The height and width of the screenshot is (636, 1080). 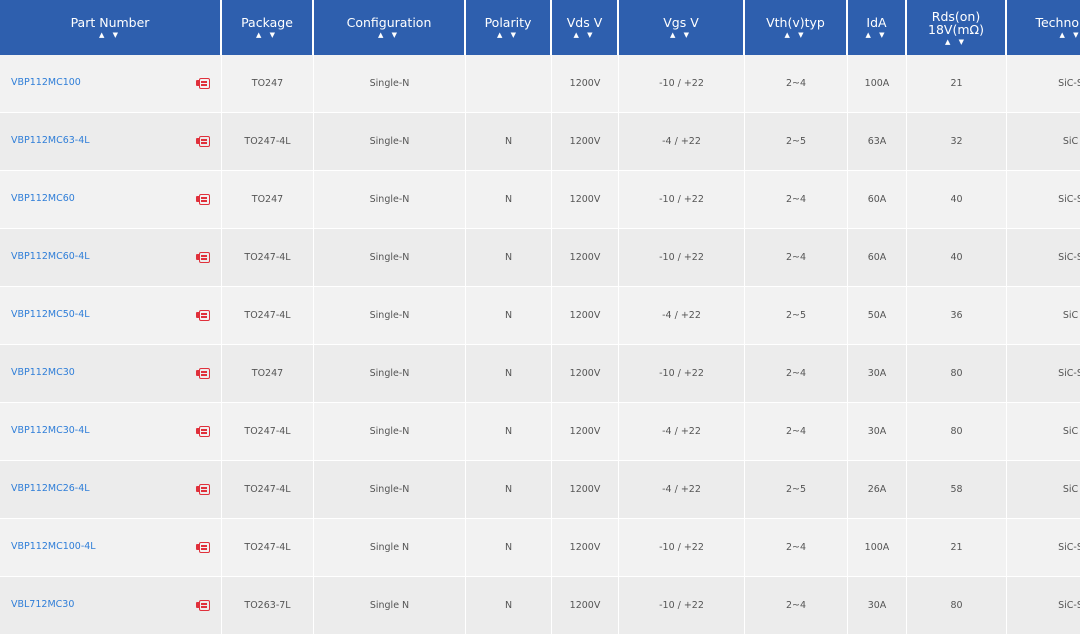 I want to click on column-header-label: Package, so click(x=267, y=22).